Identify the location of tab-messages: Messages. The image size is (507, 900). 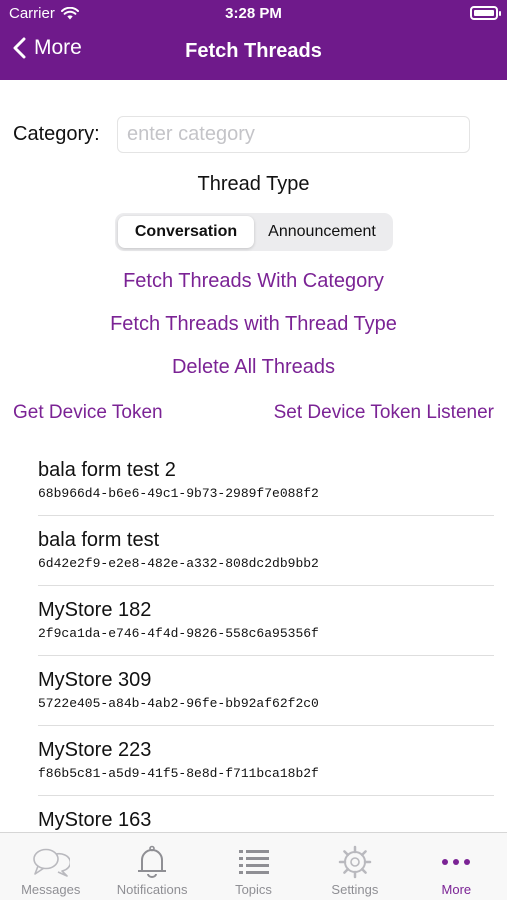
(50, 866).